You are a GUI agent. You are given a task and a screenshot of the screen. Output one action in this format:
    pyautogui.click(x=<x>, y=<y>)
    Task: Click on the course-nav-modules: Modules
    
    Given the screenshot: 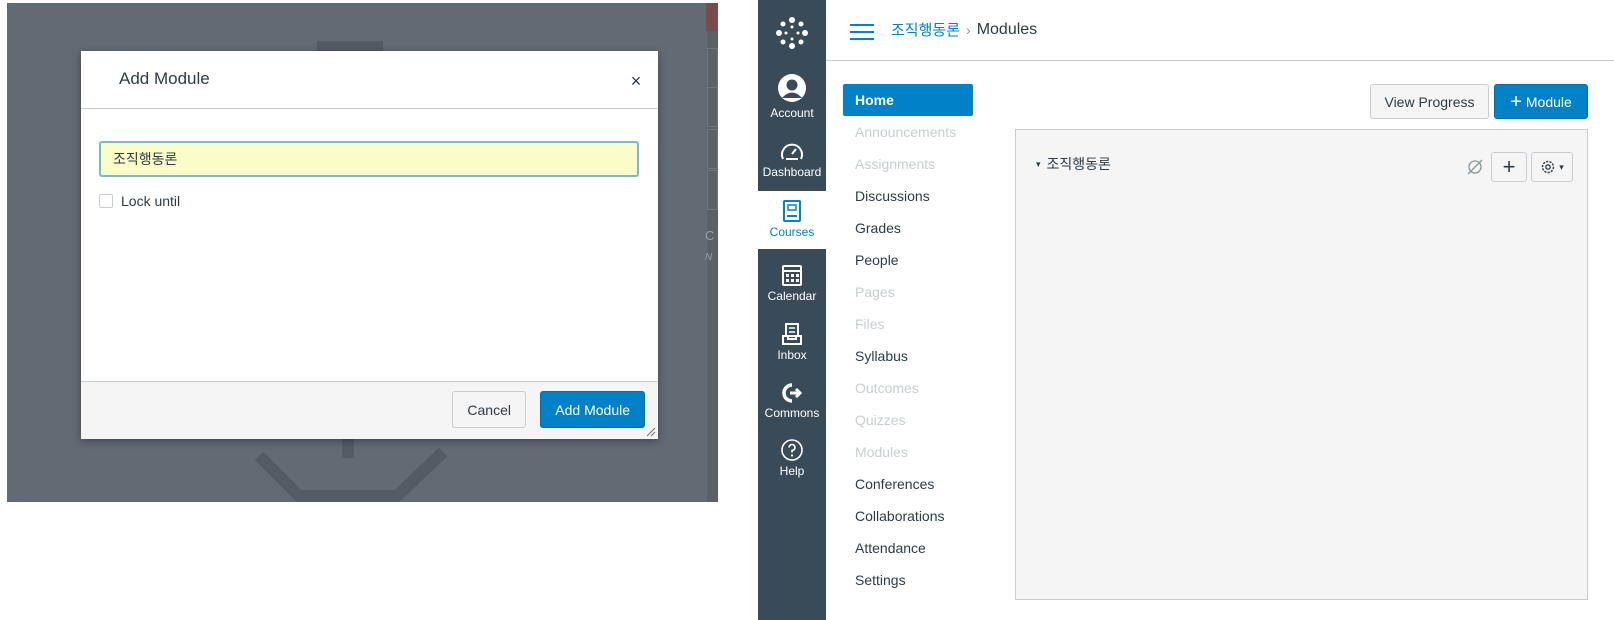 What is the action you would take?
    pyautogui.click(x=908, y=452)
    